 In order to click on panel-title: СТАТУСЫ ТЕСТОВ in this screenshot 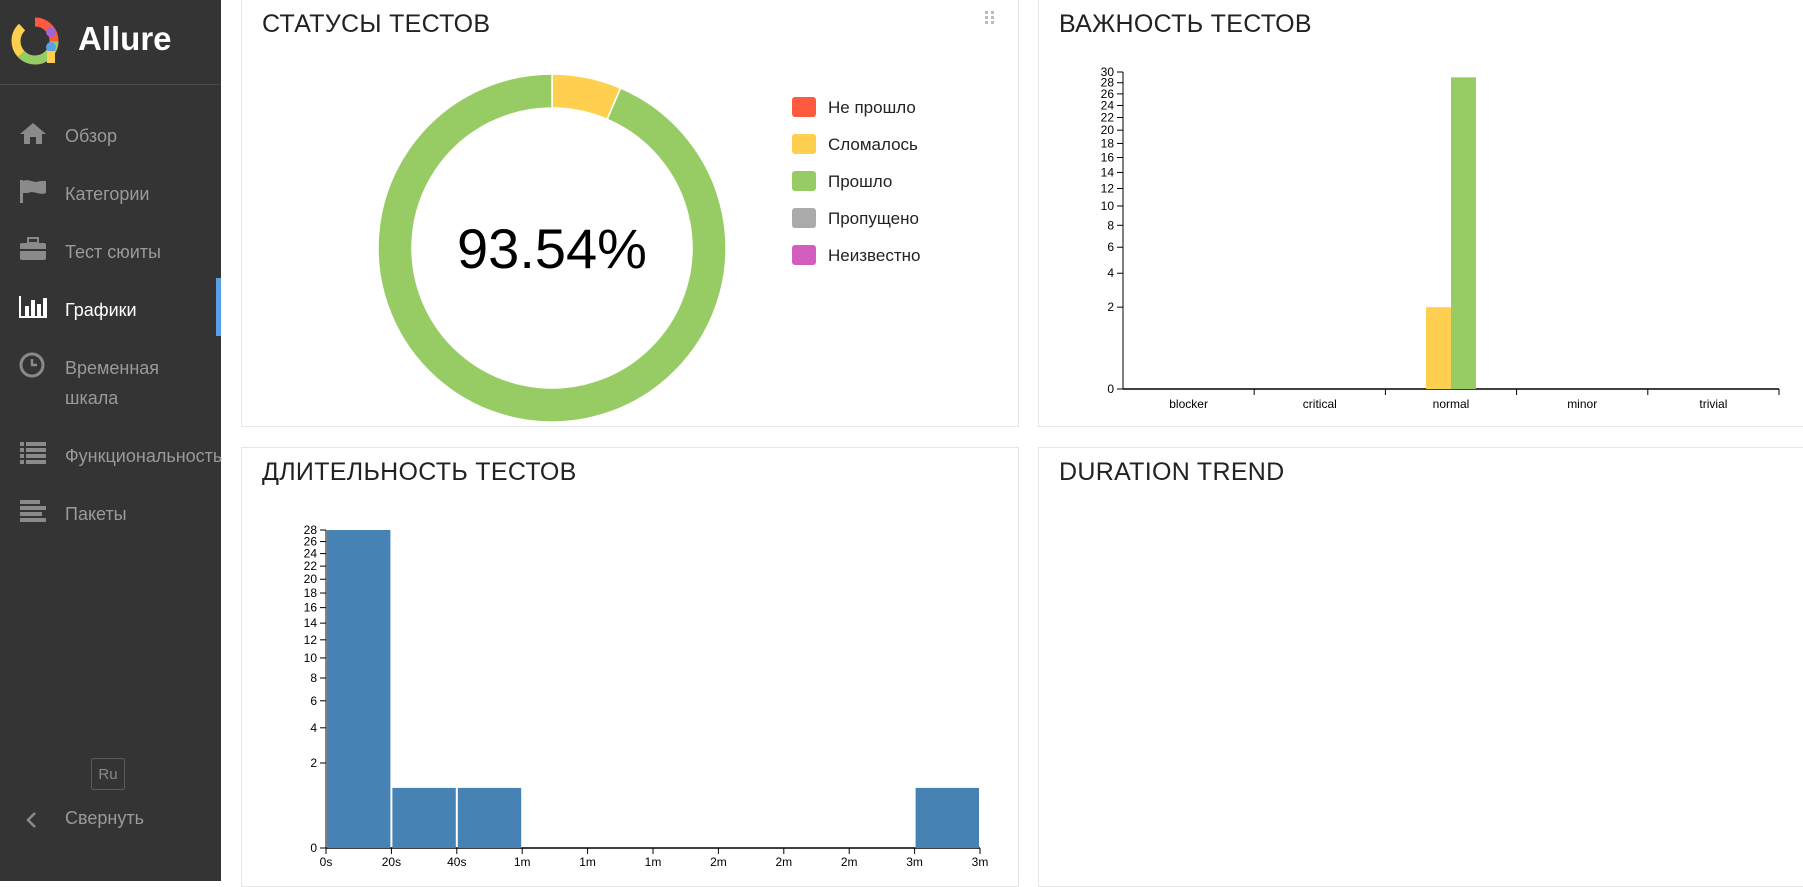, I will do `click(376, 24)`.